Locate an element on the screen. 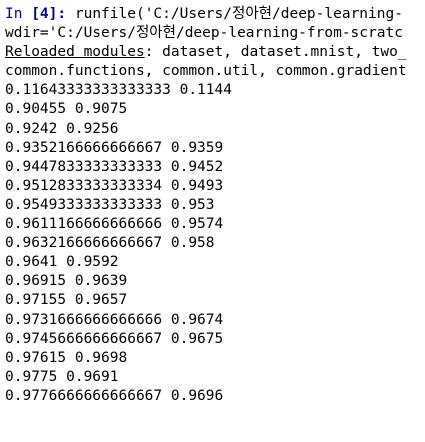 This screenshot has width=425, height=442. output-line: 0.9611166666666666 0.9574 is located at coordinates (114, 224).